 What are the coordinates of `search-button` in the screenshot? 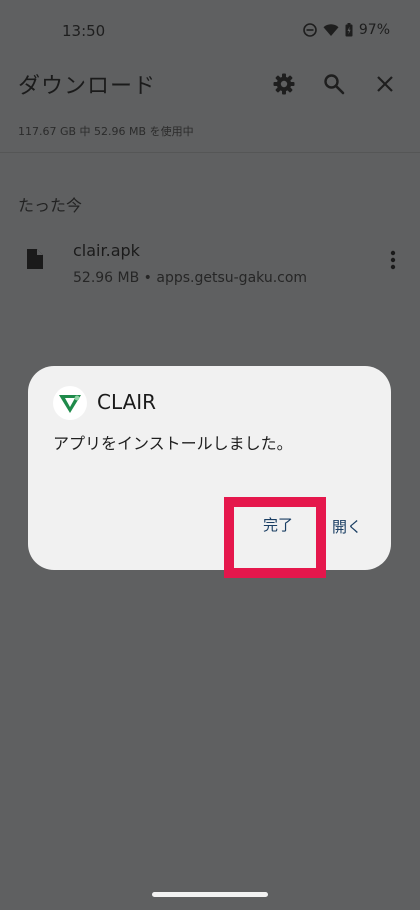 It's located at (334, 84).